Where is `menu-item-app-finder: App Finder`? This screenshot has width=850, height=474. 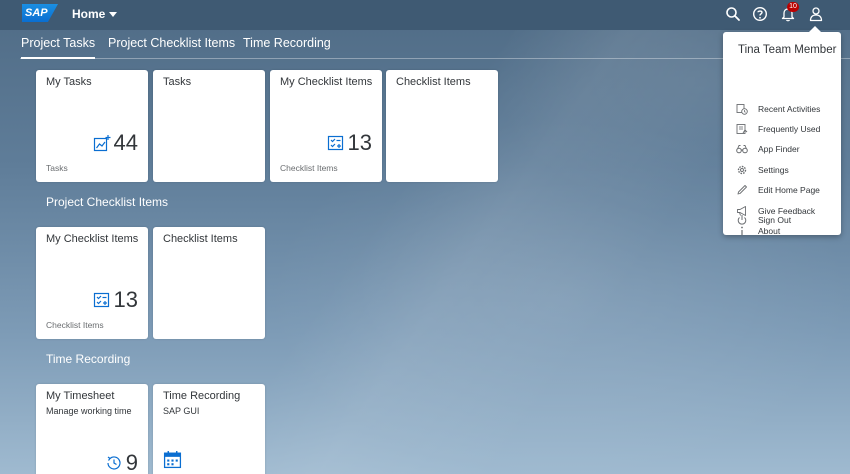
menu-item-app-finder: App Finder is located at coordinates (768, 149).